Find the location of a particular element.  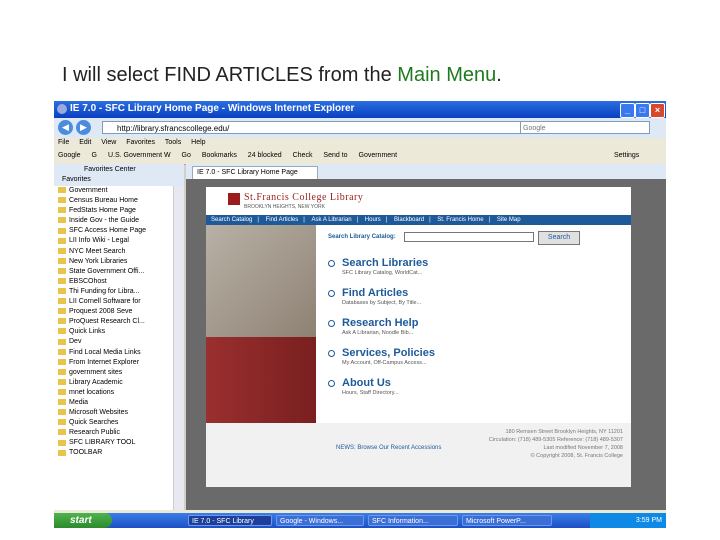

menu-item-title: About Us is located at coordinates (366, 383).